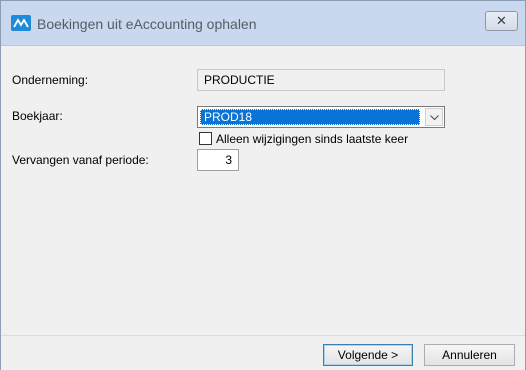  I want to click on vervangen-vanaf-periode-input: 3, so click(218, 160).